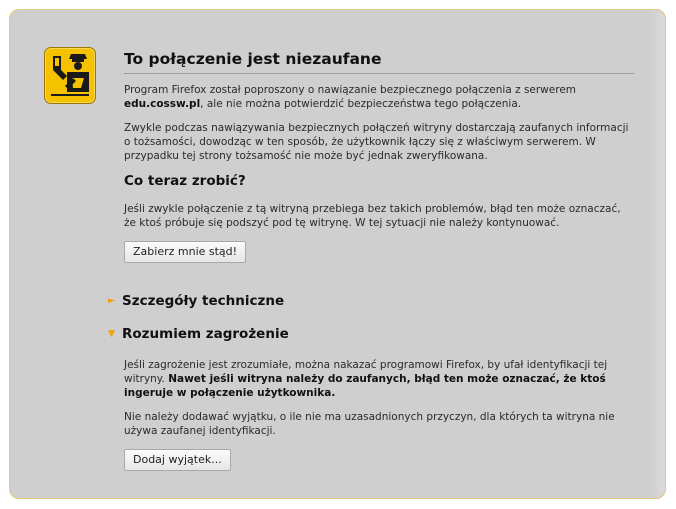  I want to click on server-host: edu.cossw.pl, so click(162, 104).